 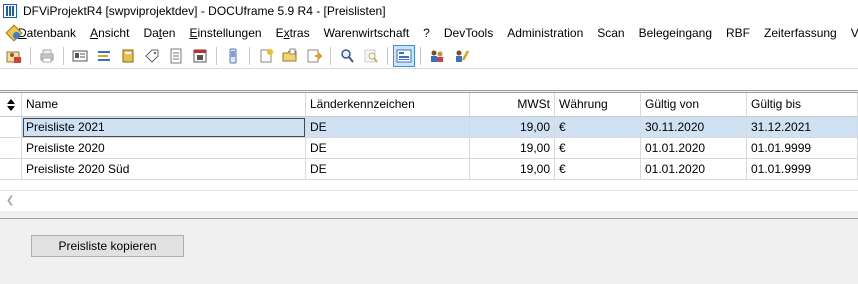 I want to click on menu-item: Warenwirtschaft, so click(x=367, y=33).